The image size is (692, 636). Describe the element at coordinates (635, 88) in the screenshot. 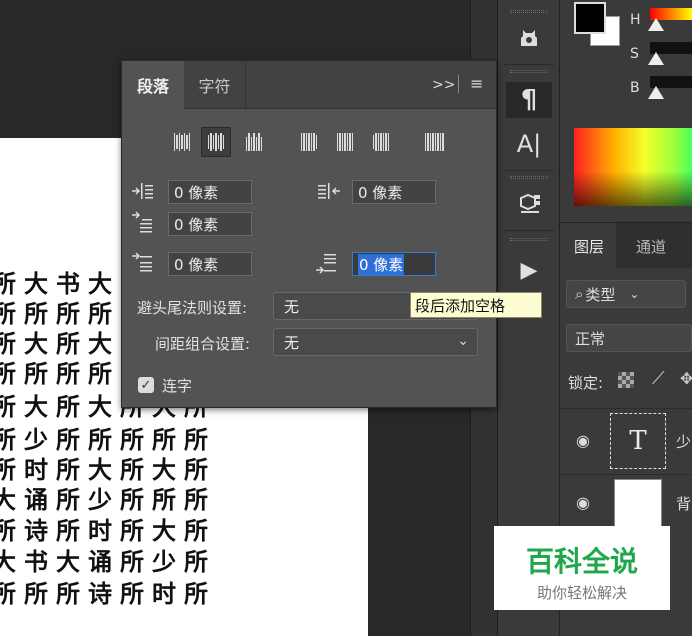

I see `brightness-label: B` at that location.